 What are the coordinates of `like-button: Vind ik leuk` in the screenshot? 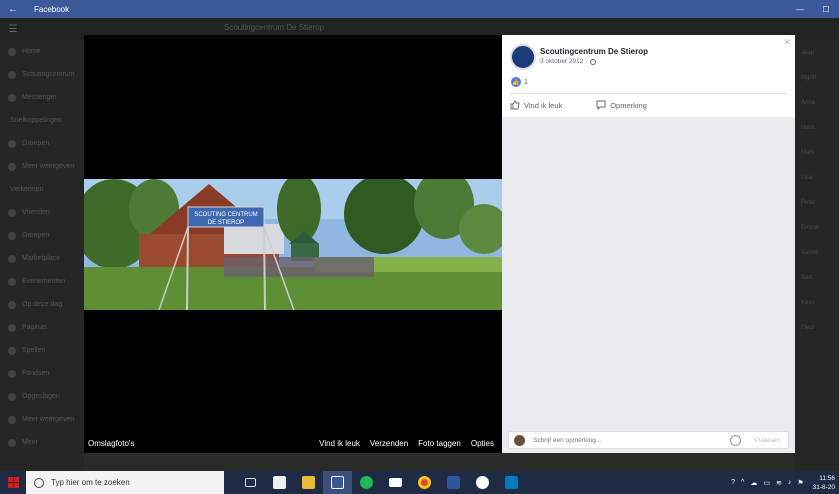 It's located at (536, 105).